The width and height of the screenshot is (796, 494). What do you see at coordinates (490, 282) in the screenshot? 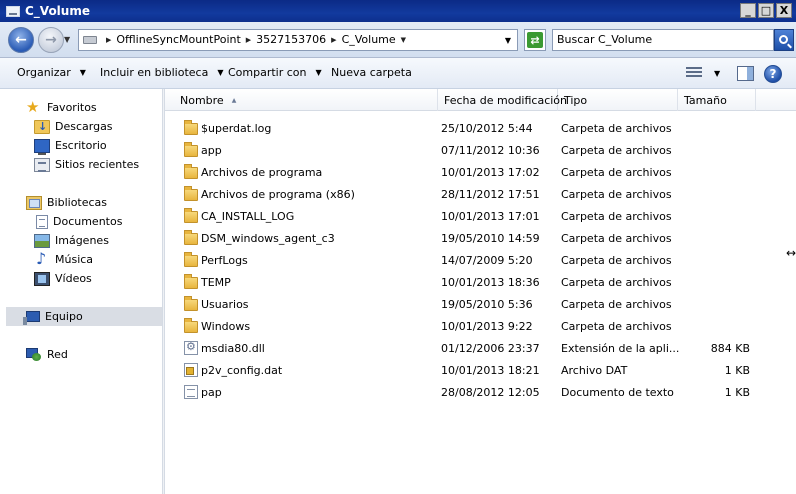
I see `file-modified: 10/01/2013 18:36` at bounding box center [490, 282].